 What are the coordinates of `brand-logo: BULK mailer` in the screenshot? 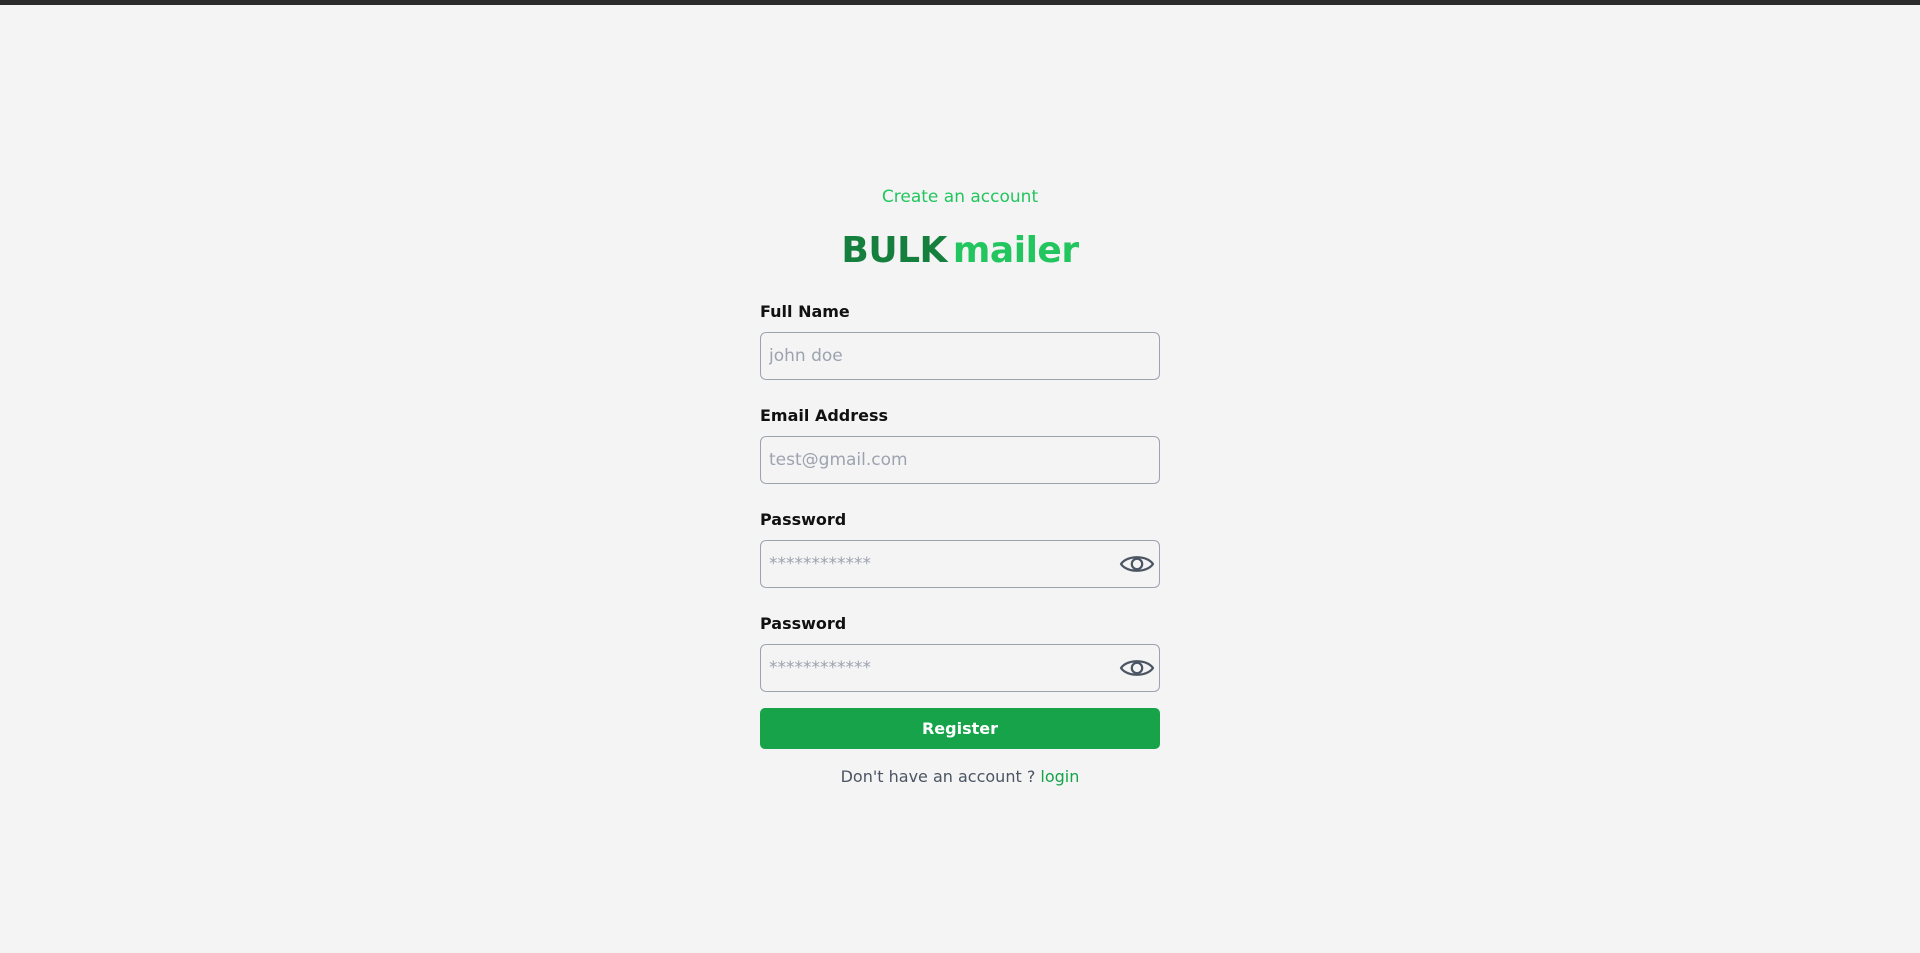 It's located at (960, 251).